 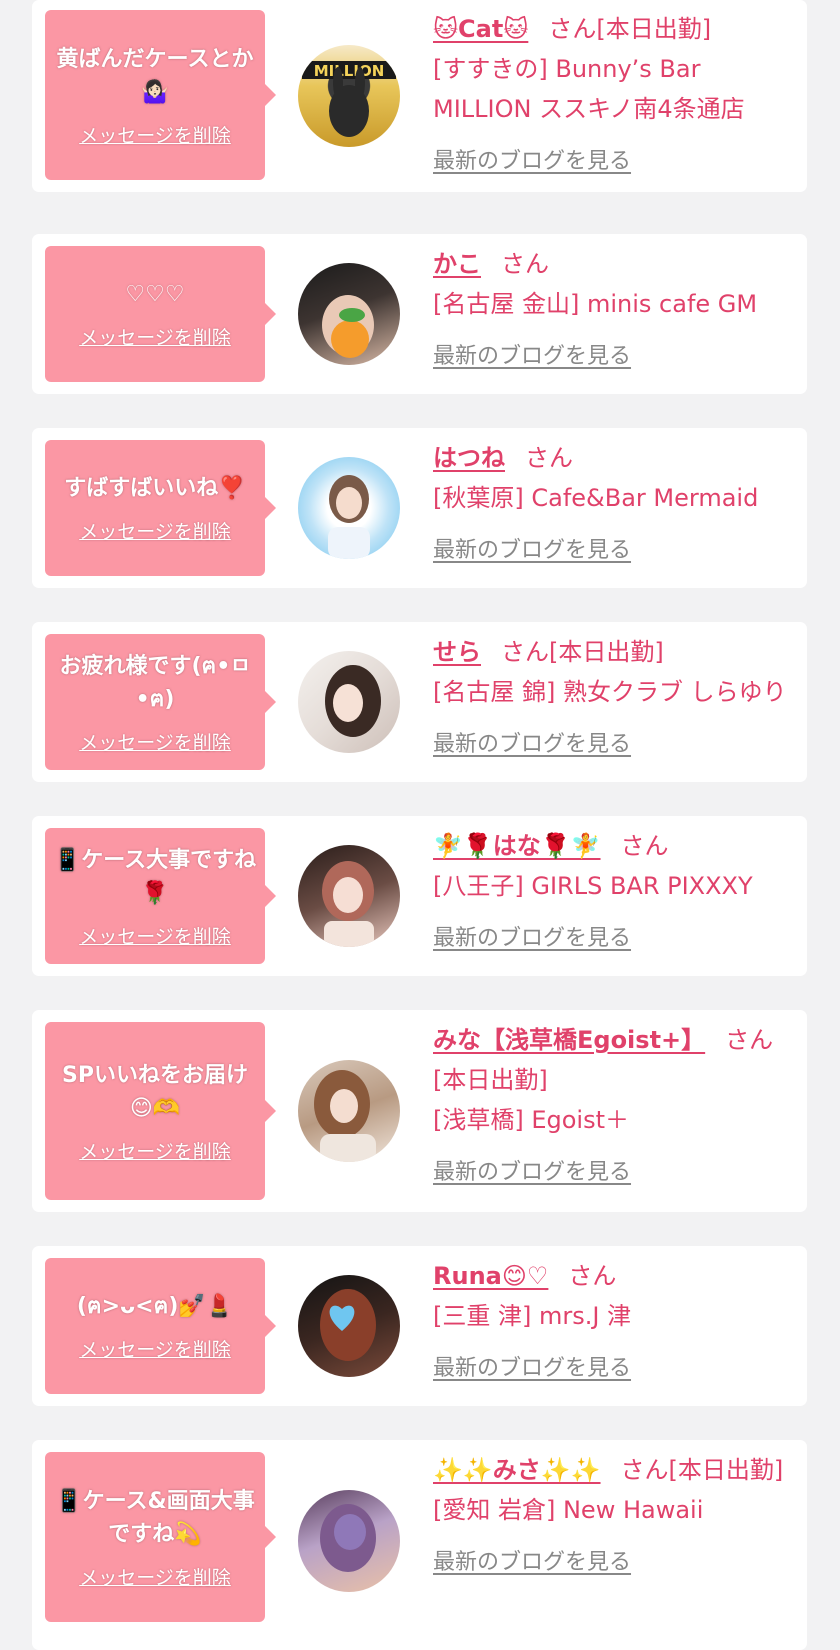 What do you see at coordinates (531, 1120) in the screenshot?
I see `store-name: [浅草橋] Egoist＋` at bounding box center [531, 1120].